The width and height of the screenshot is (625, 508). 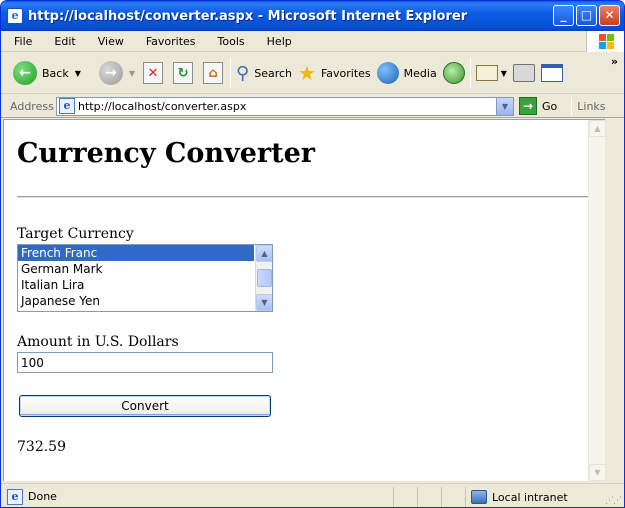 What do you see at coordinates (486, 73) in the screenshot?
I see `mail-icon` at bounding box center [486, 73].